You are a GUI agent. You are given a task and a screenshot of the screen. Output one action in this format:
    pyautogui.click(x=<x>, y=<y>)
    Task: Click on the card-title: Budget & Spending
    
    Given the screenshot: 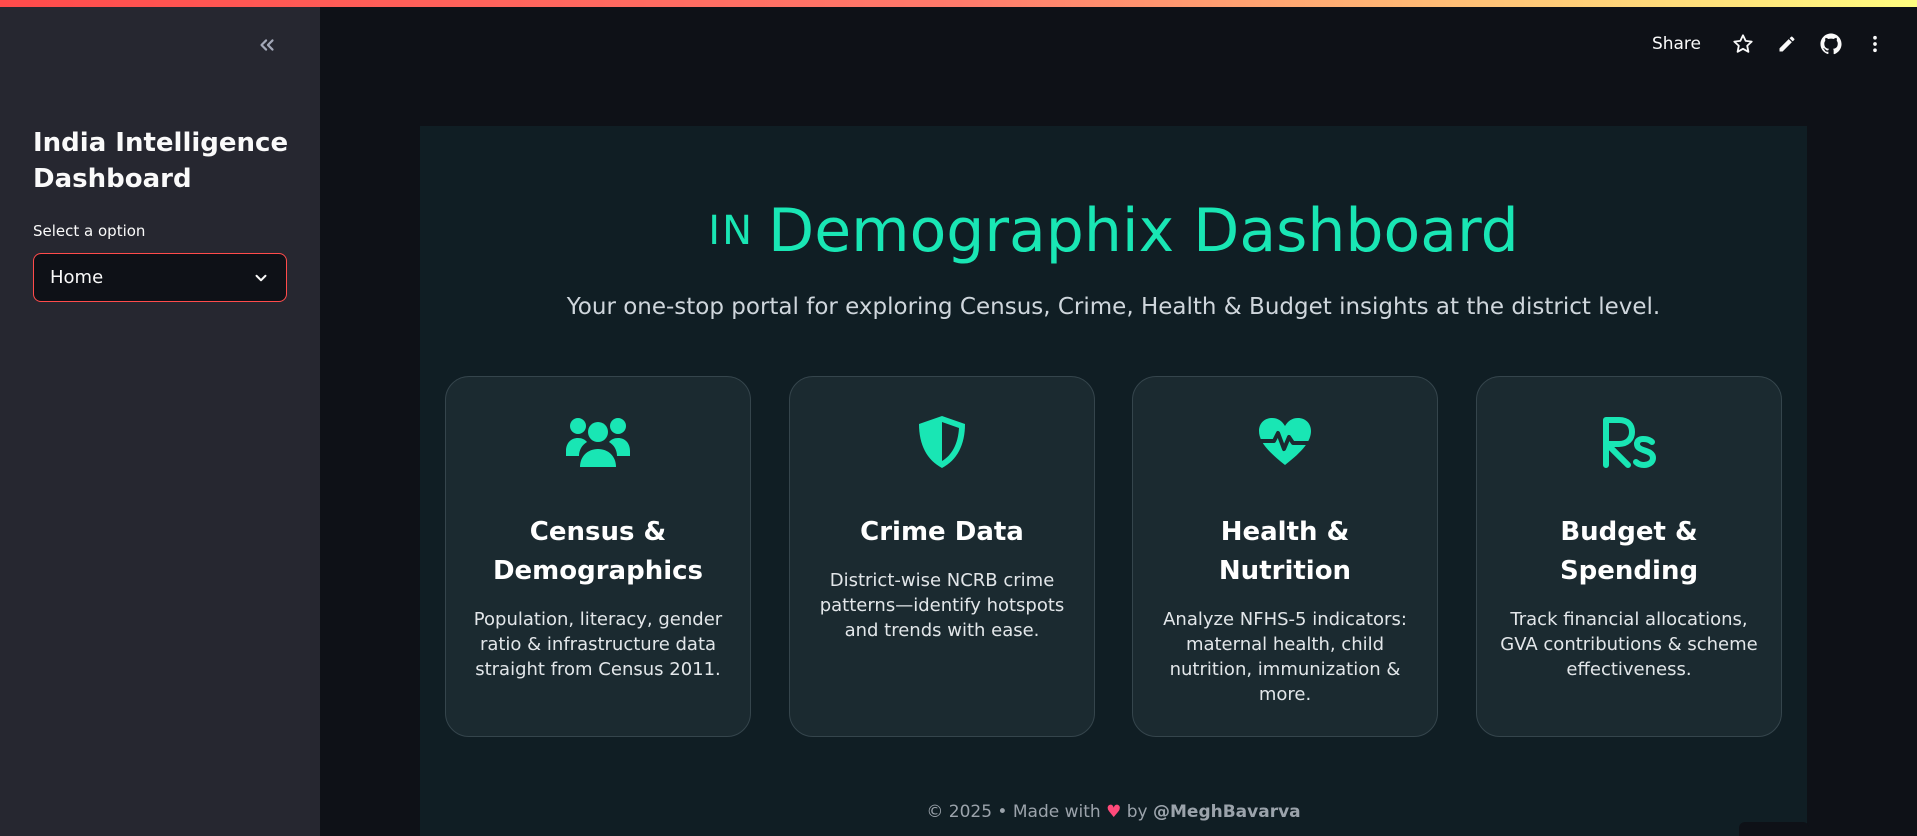 What is the action you would take?
    pyautogui.click(x=1629, y=551)
    